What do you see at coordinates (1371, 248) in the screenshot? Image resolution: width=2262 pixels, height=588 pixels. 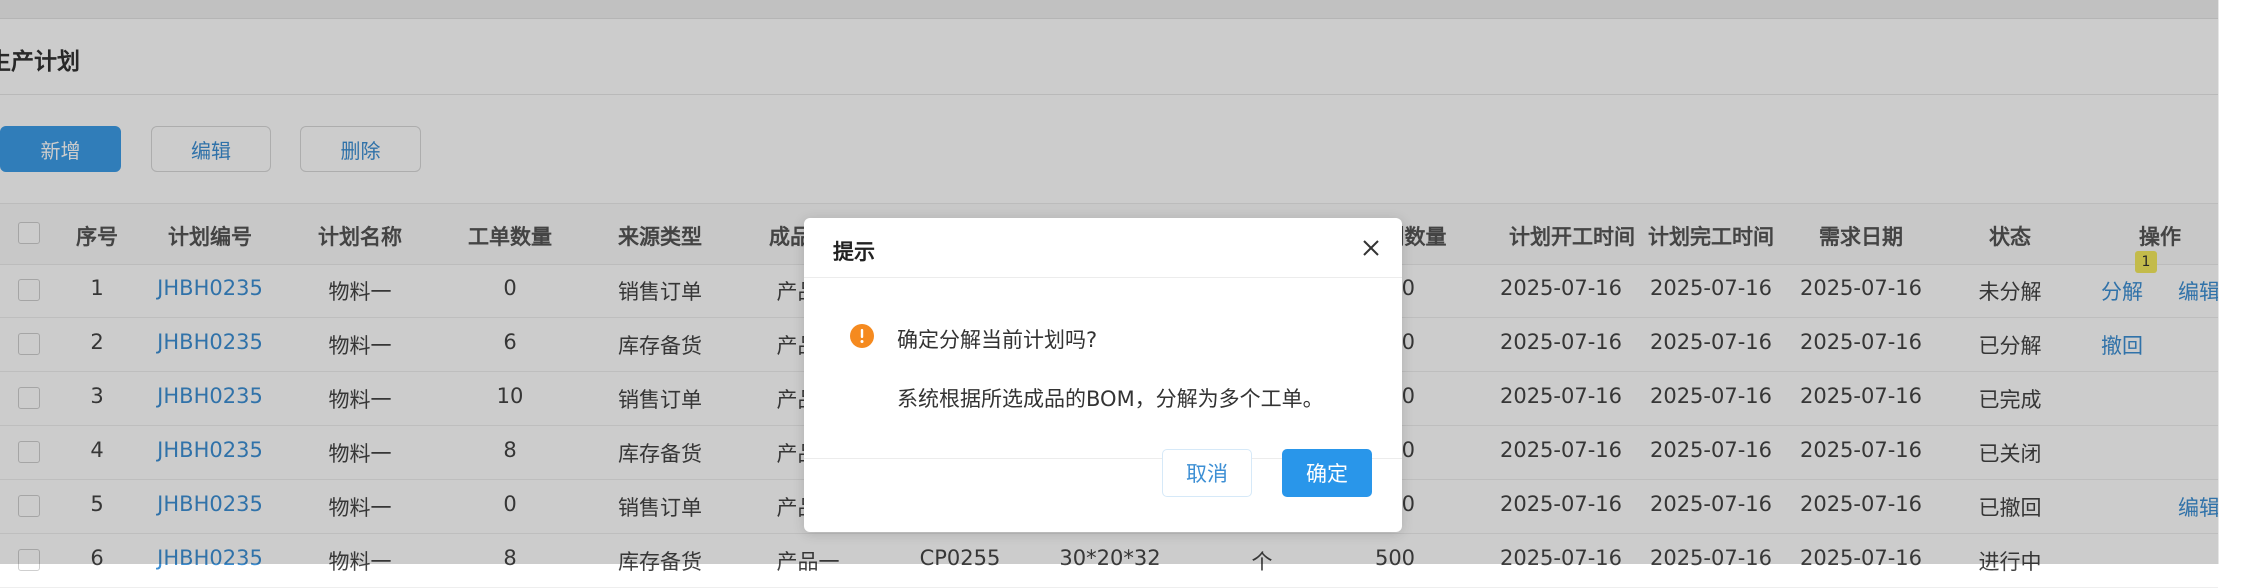 I see `close-icon` at bounding box center [1371, 248].